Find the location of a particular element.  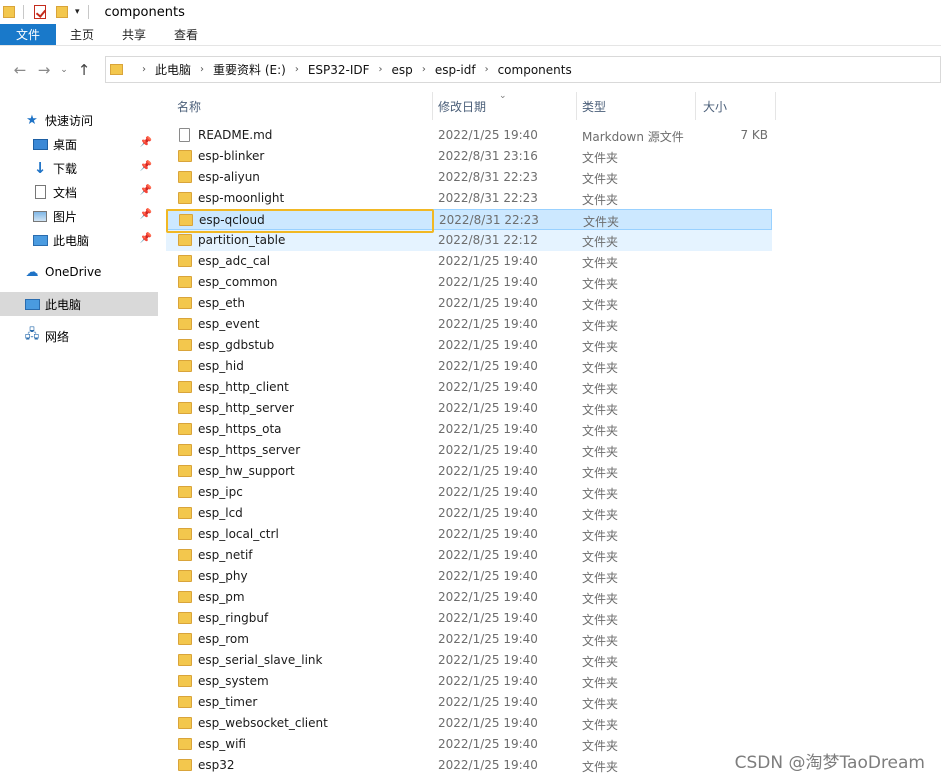

table-row: esp_hw_support 2022/1/25 19:40 文件夹 is located at coordinates (469, 471).